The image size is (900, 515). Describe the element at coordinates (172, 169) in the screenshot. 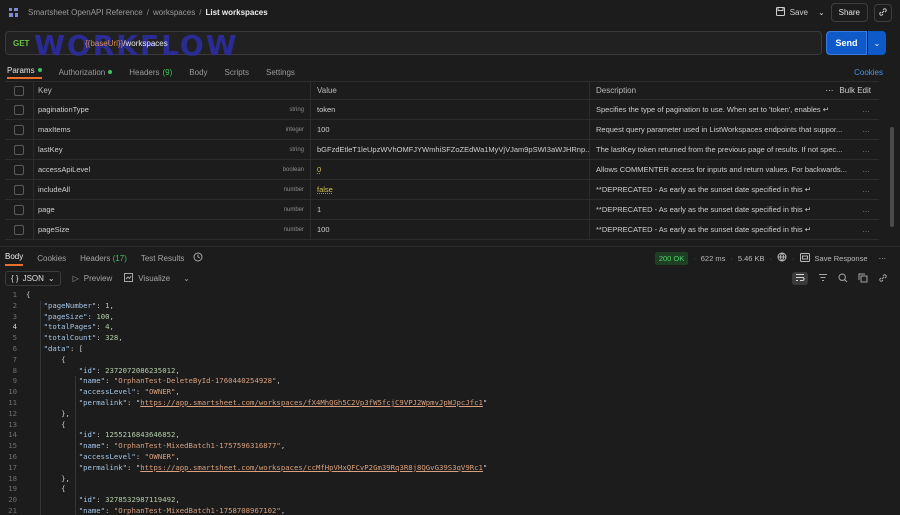

I see `key-cell: accessApiLevel boolean` at that location.